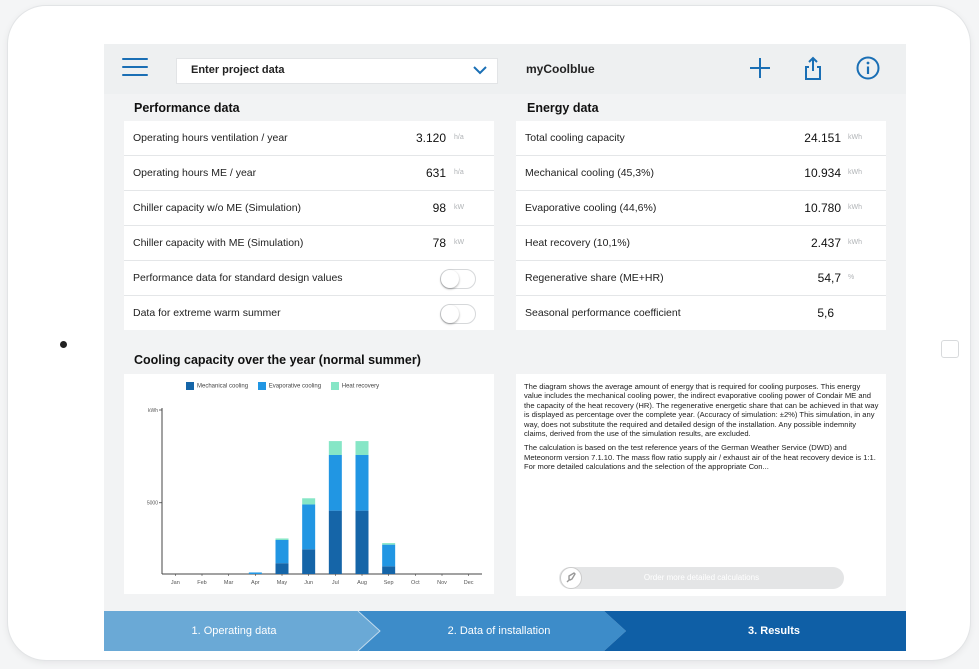 Image resolution: width=979 pixels, height=669 pixels. Describe the element at coordinates (575, 138) in the screenshot. I see `row-label: Total cooling capacity` at that location.